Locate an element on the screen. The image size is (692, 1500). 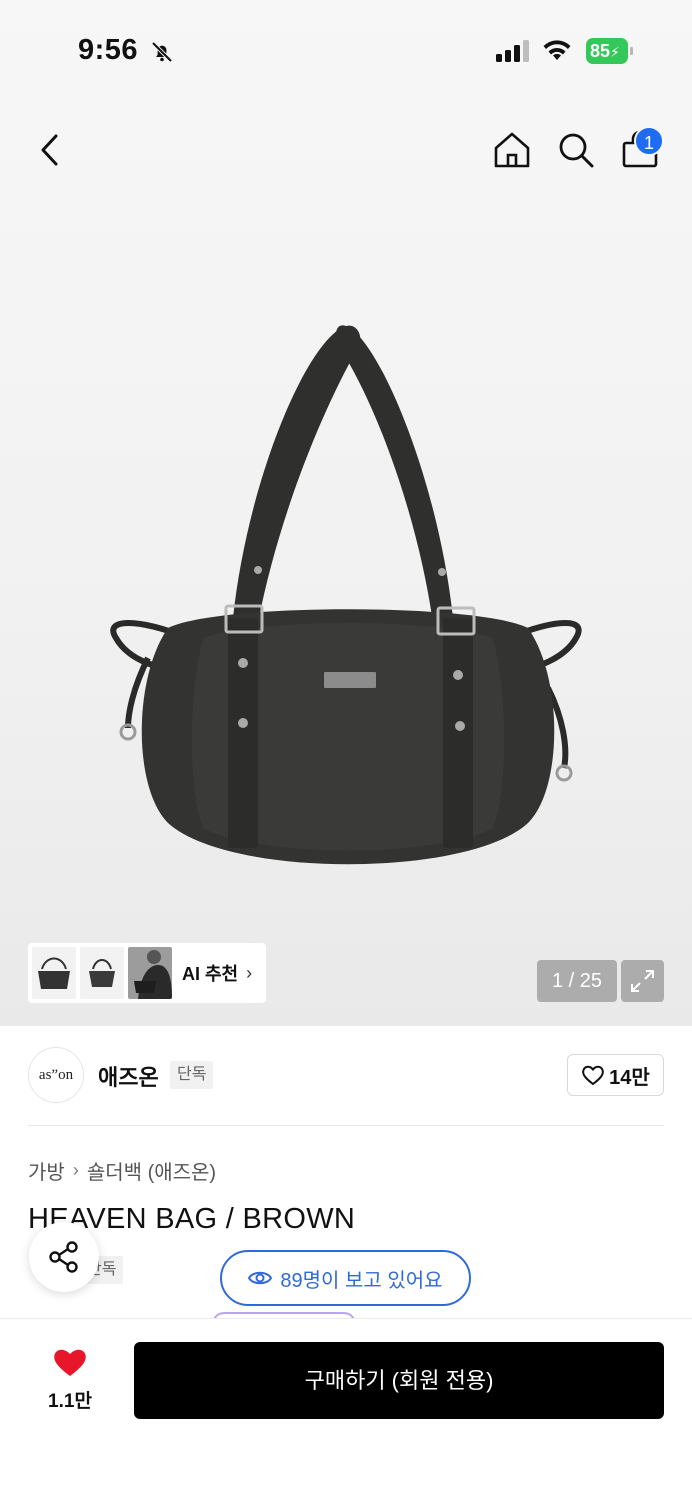
breadcrumb: 가방 › 숄더백 (애즈온) is located at coordinates (122, 1170).